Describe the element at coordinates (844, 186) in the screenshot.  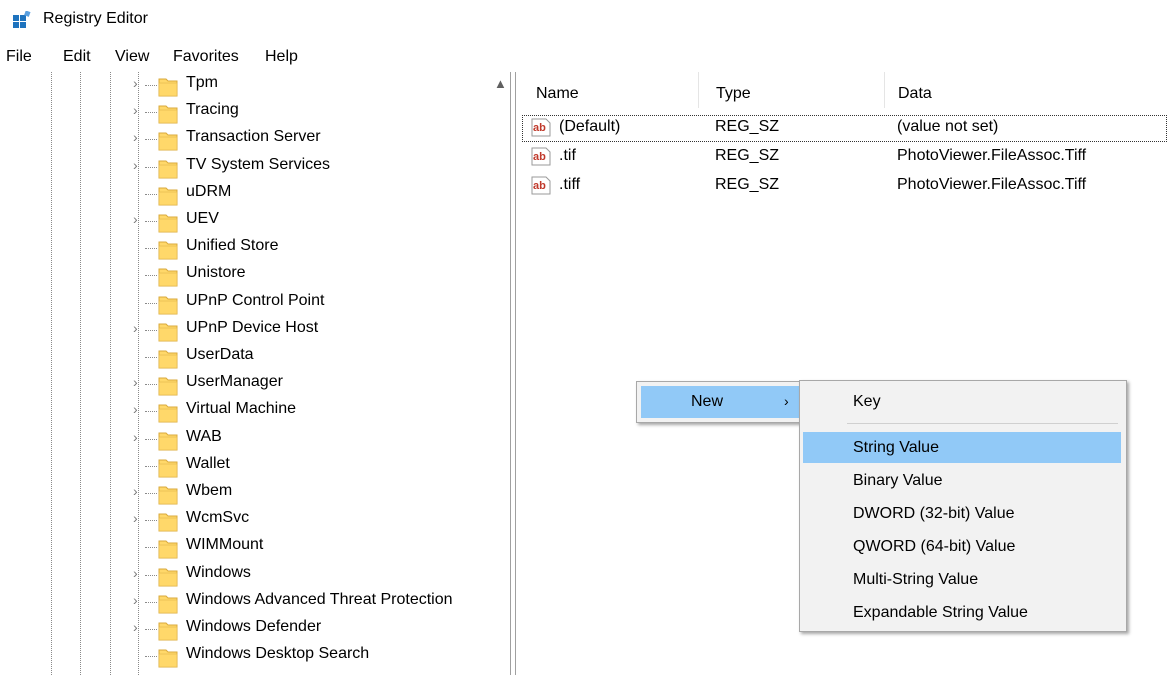
I see `value-row: ab .tiff REG_SZ PhotoViewer.FileAssoc.Tiff` at that location.